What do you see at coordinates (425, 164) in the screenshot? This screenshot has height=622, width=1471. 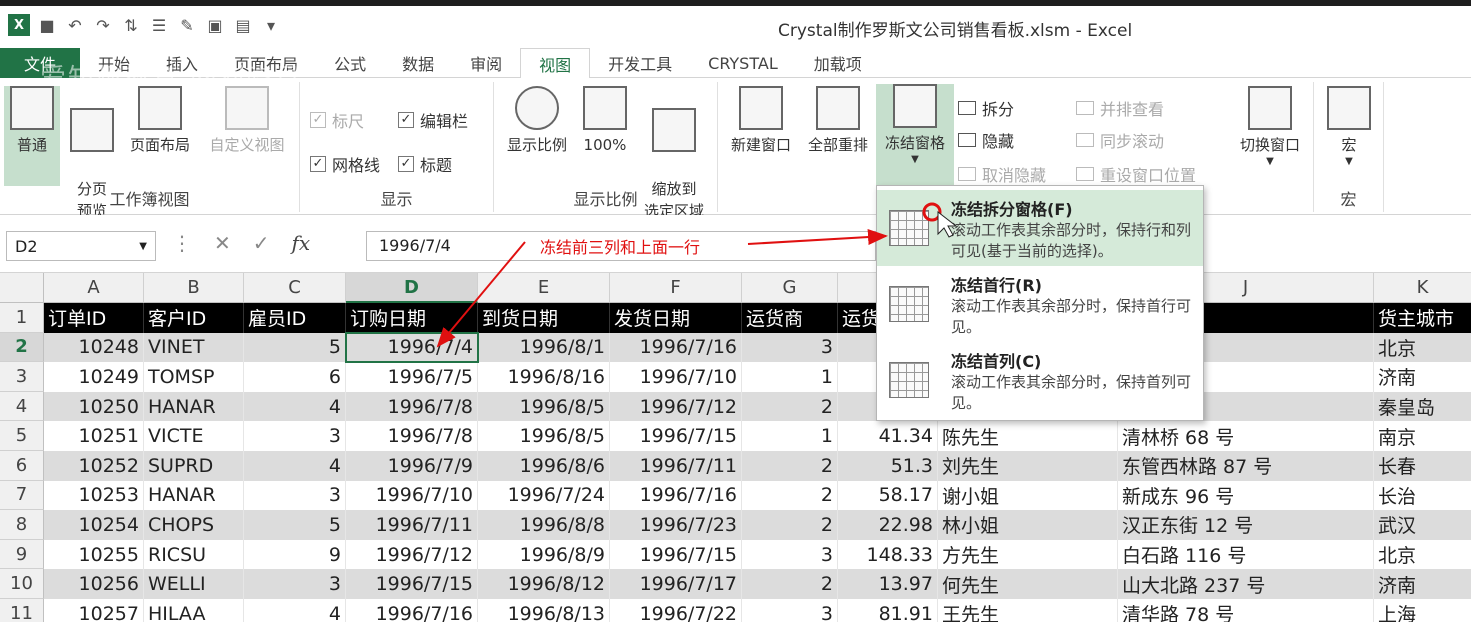 I see `headings-checkbox: ✓ 标题` at bounding box center [425, 164].